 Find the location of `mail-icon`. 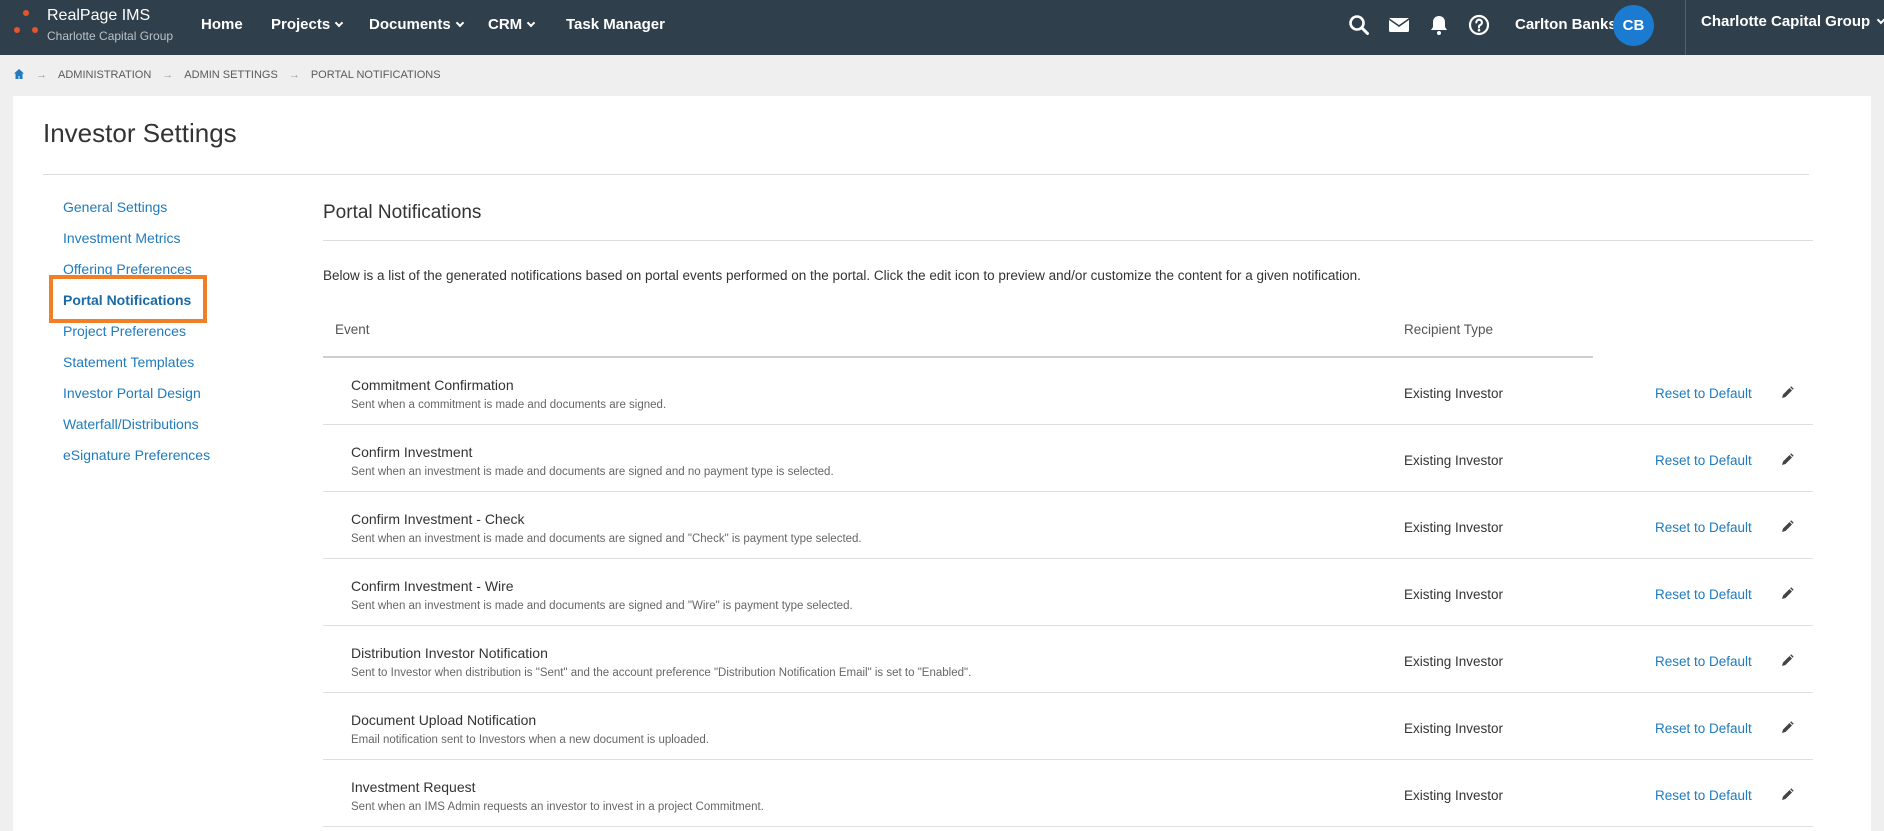

mail-icon is located at coordinates (1399, 25).